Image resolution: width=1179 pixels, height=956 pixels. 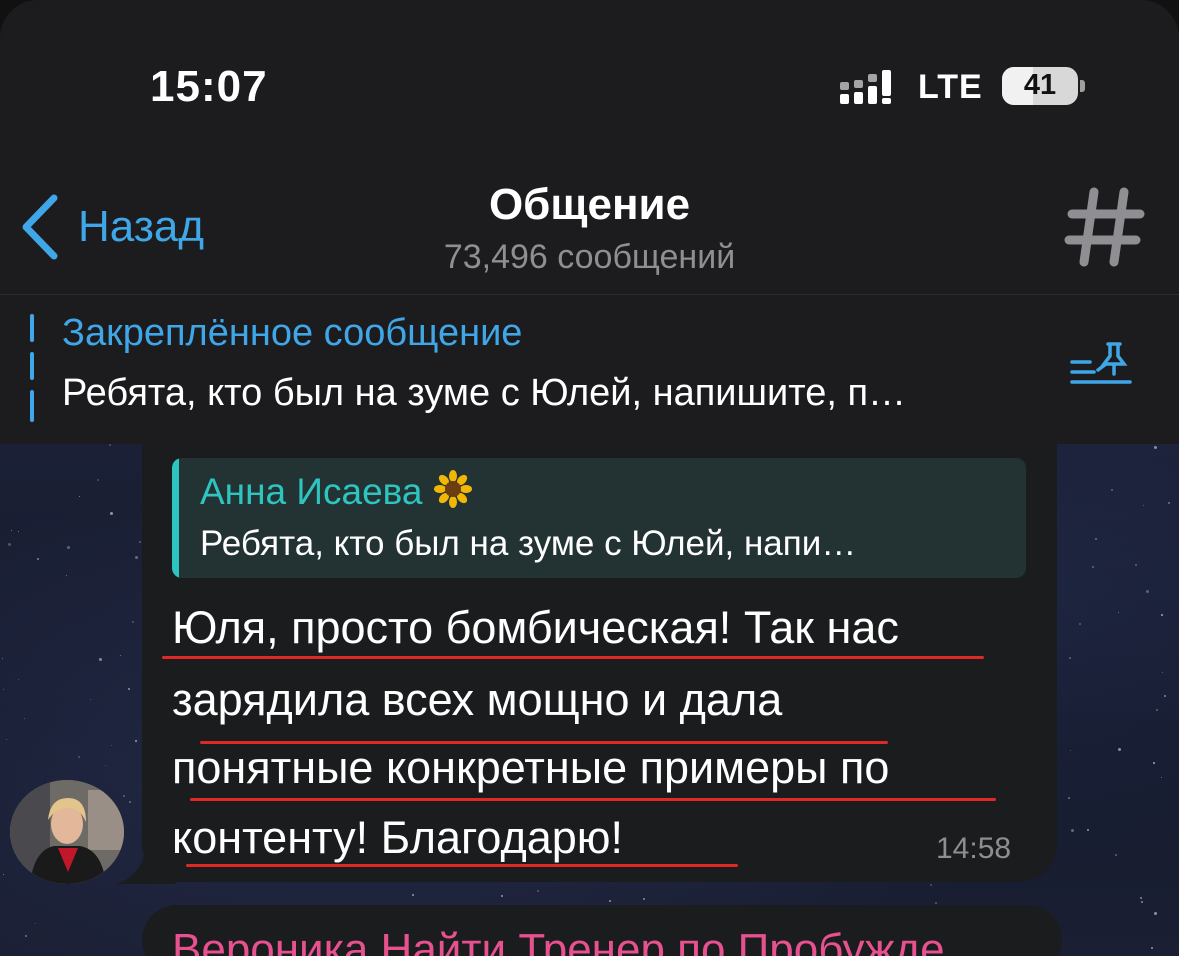 I want to click on reply-author: Анна Исаева, so click(x=336, y=491).